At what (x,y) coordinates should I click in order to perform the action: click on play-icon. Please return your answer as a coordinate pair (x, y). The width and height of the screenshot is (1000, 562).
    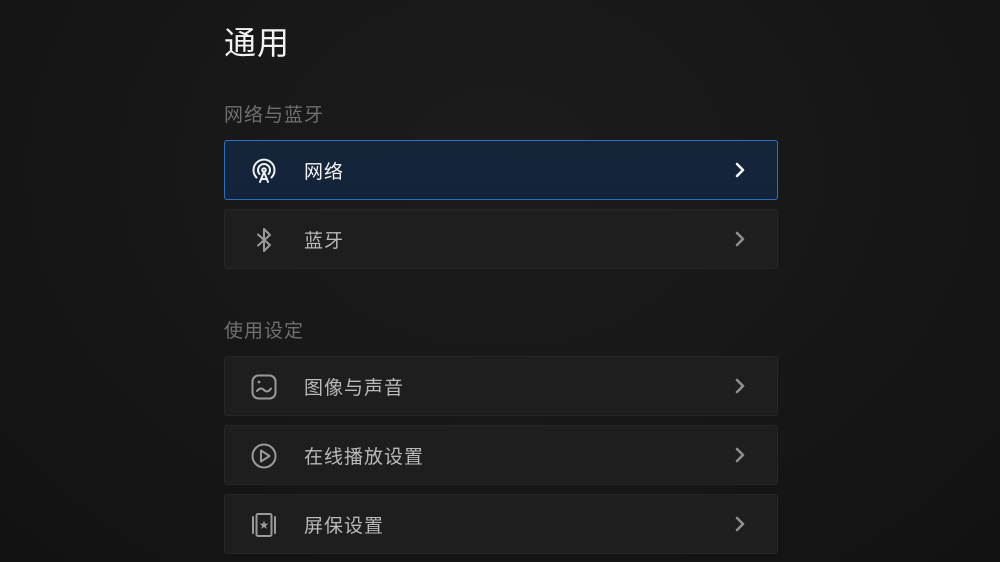
    Looking at the image, I should click on (264, 456).